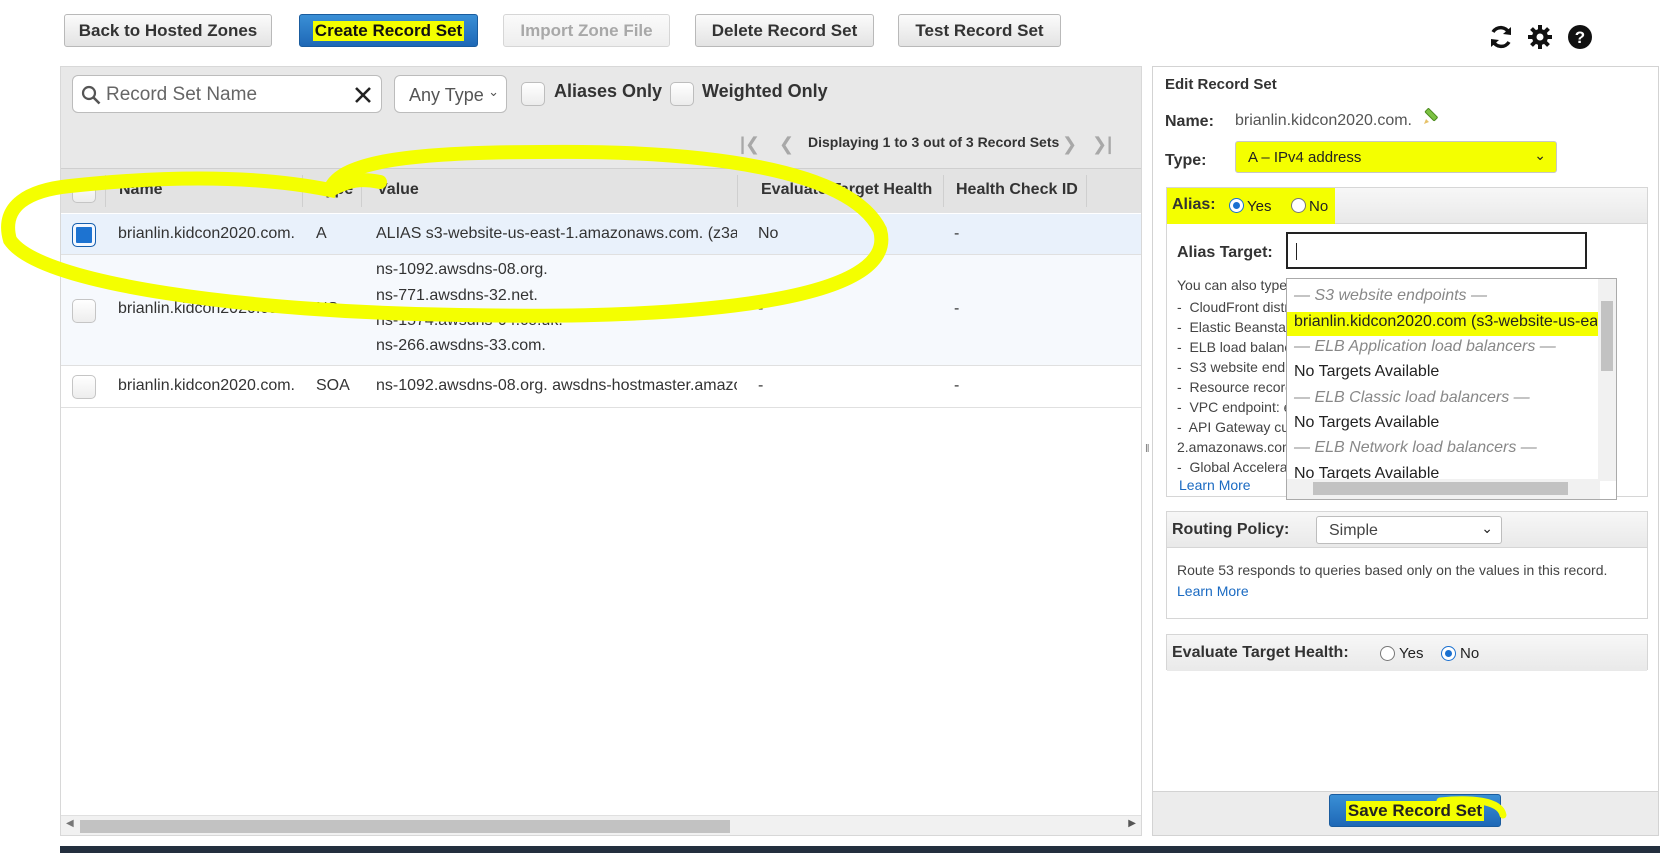 This screenshot has width=1676, height=853. What do you see at coordinates (1501, 37) in the screenshot?
I see `refresh-icon` at bounding box center [1501, 37].